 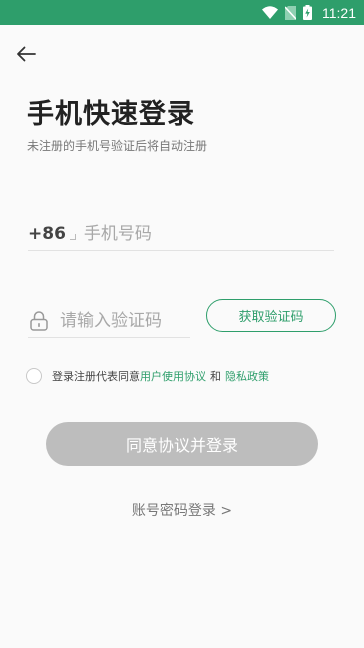 I want to click on privacy-policy-link: 隐私政策, so click(x=247, y=376).